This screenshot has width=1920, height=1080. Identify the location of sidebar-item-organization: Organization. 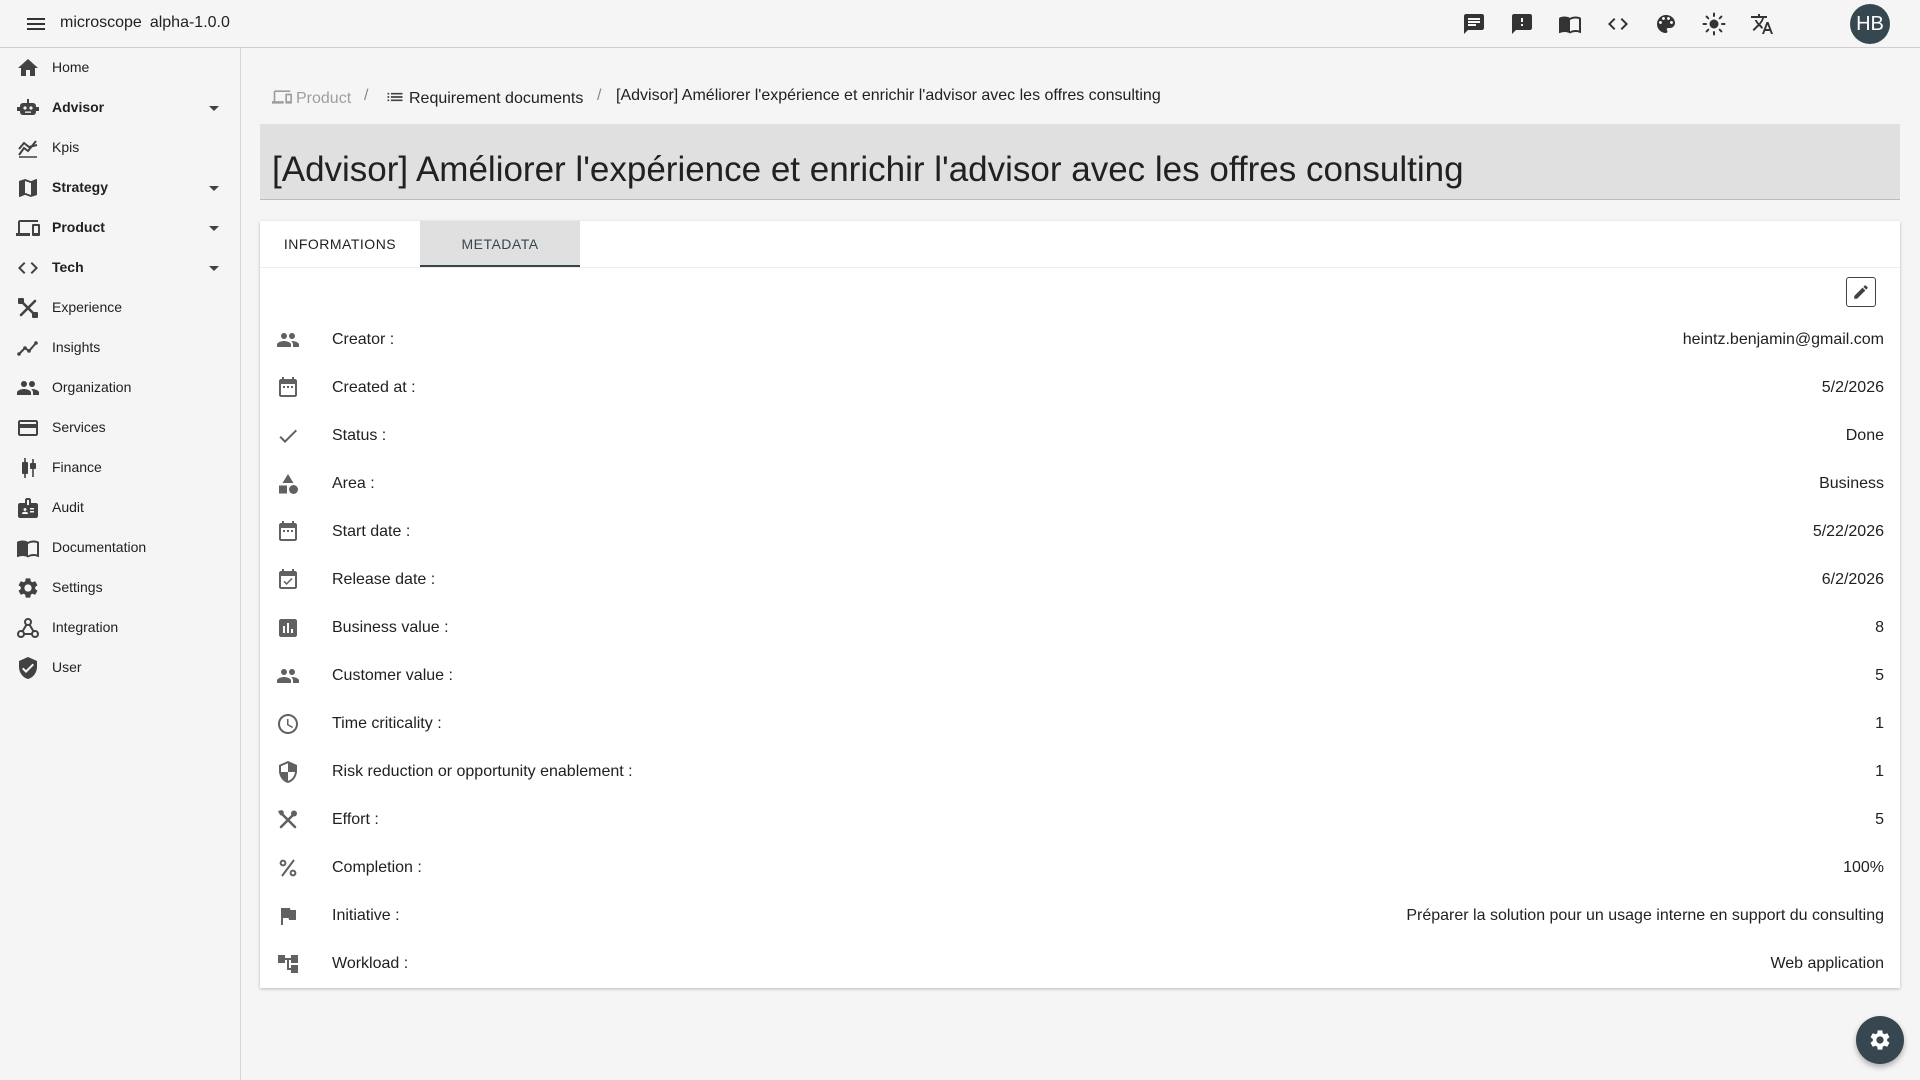
(120, 388).